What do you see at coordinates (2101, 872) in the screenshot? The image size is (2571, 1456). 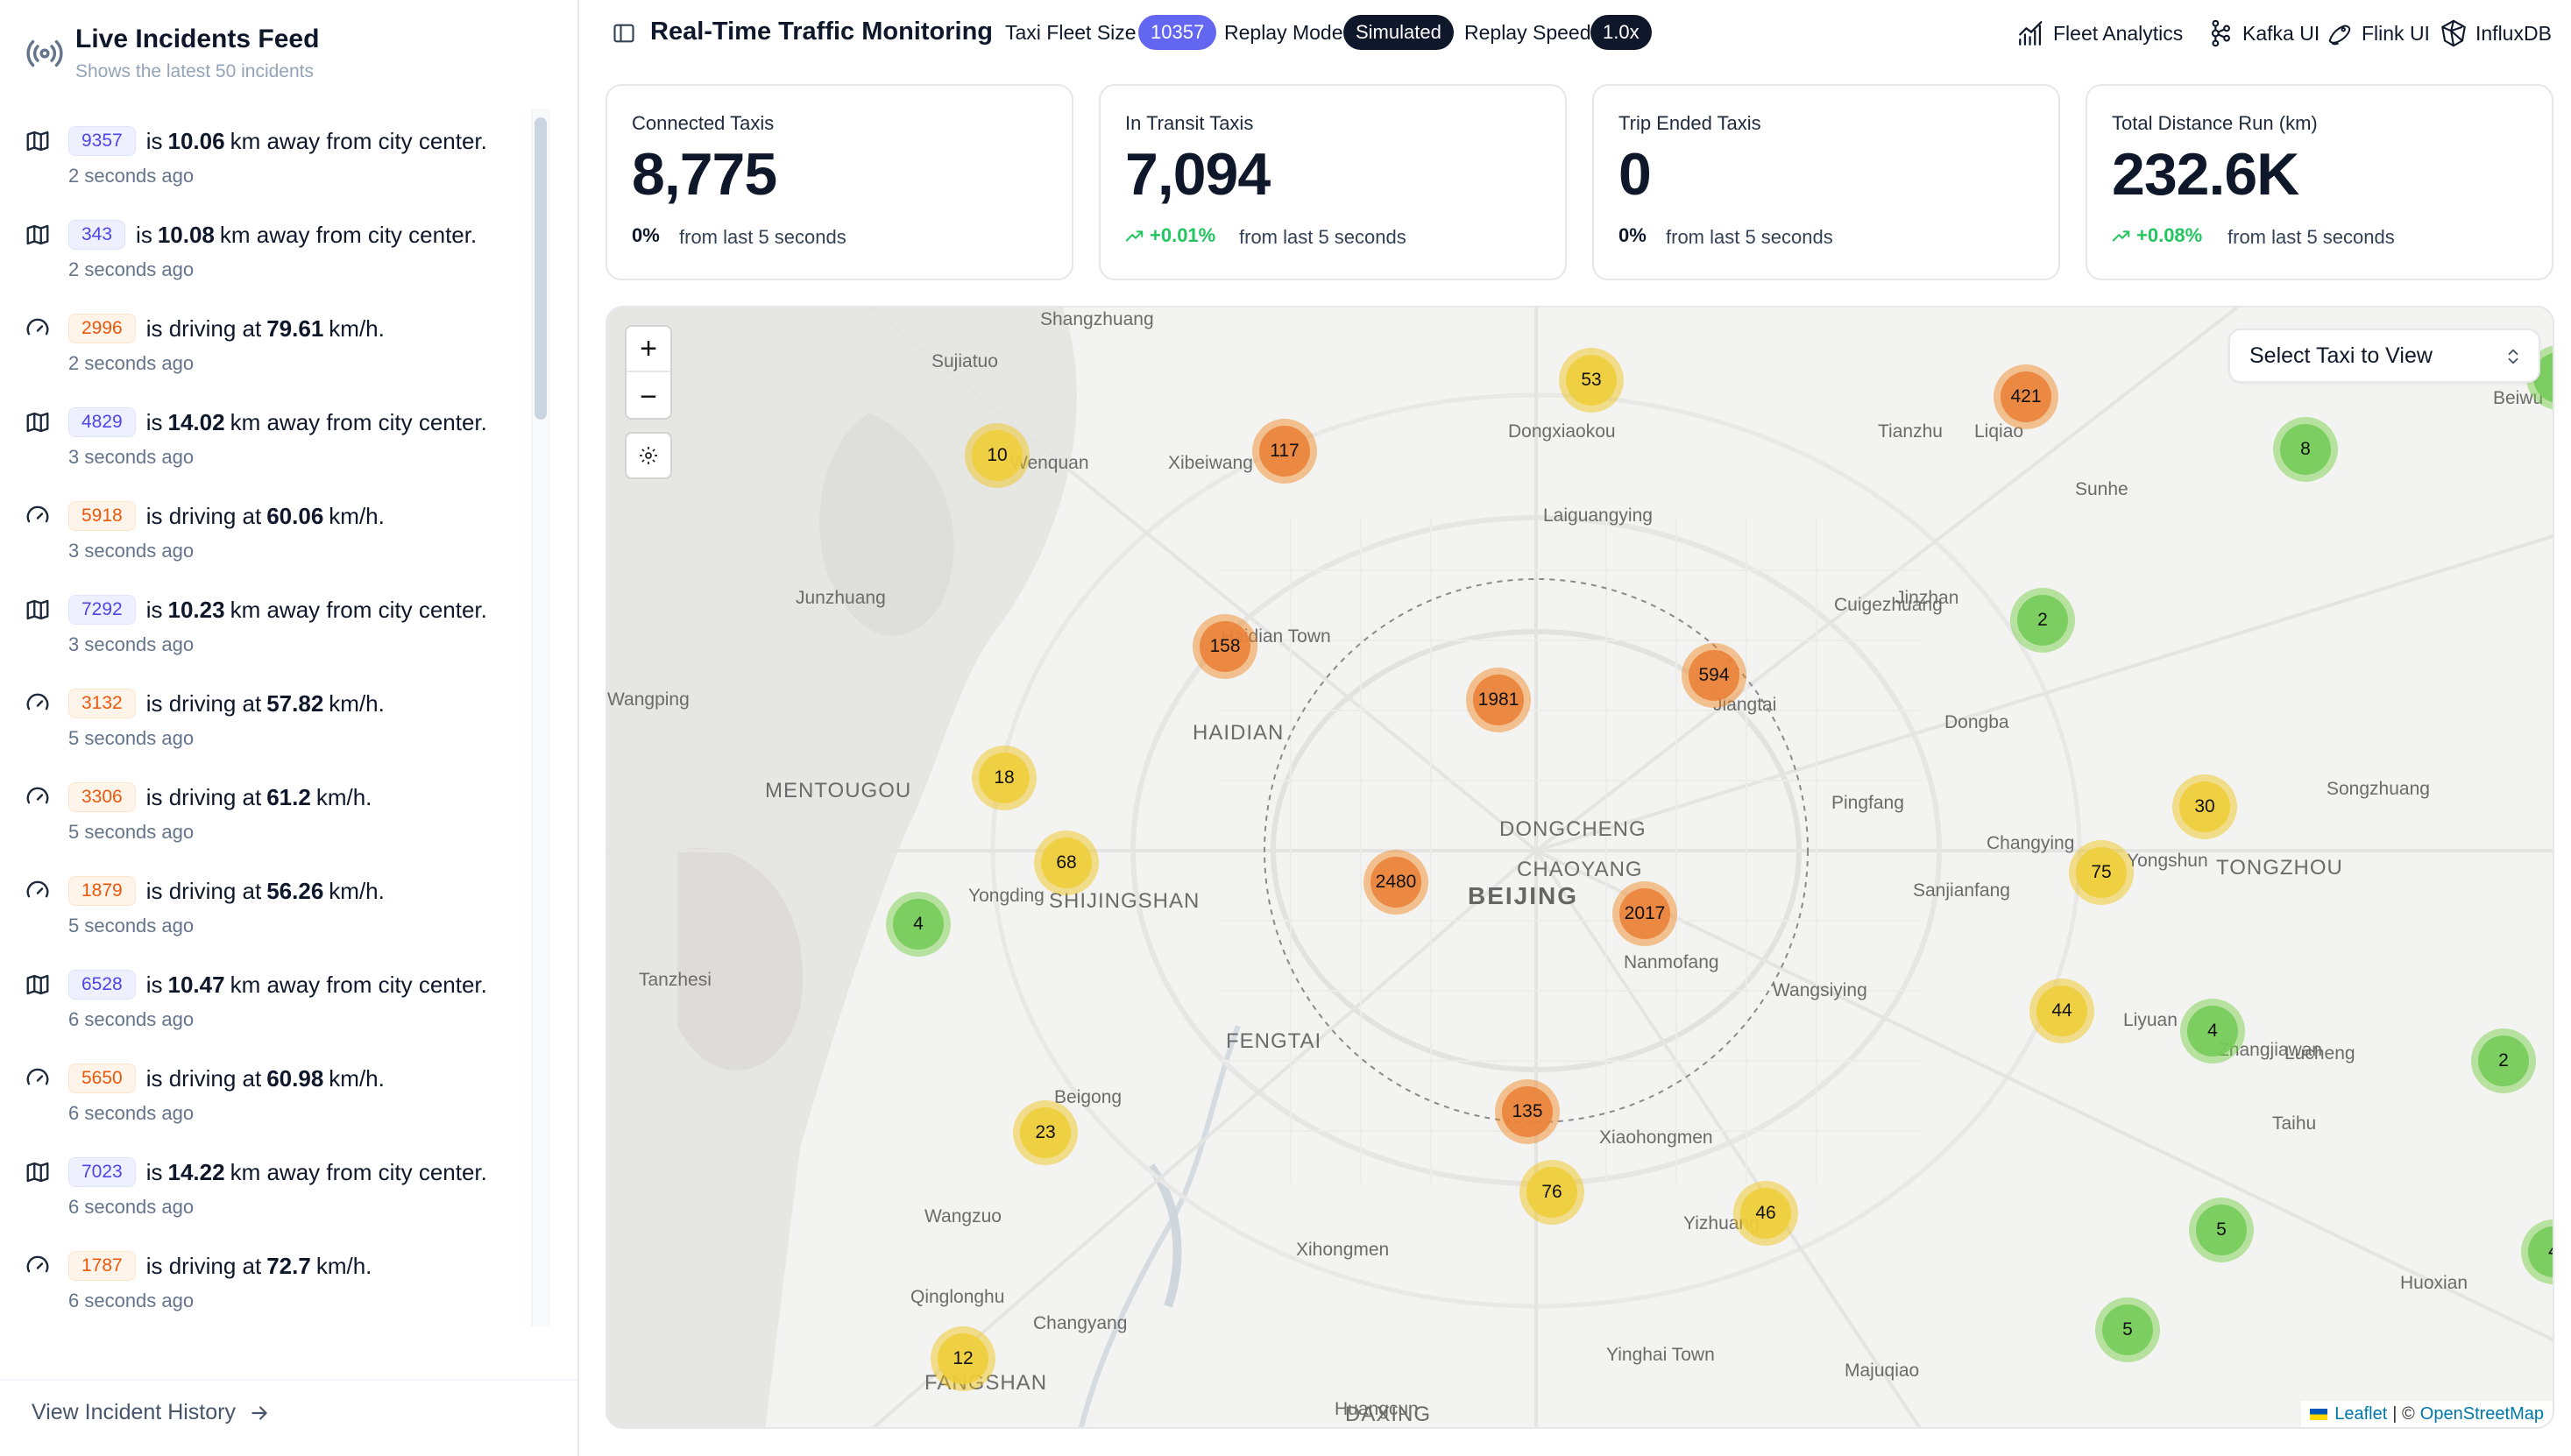 I see `taxi-cluster-marker: 75` at bounding box center [2101, 872].